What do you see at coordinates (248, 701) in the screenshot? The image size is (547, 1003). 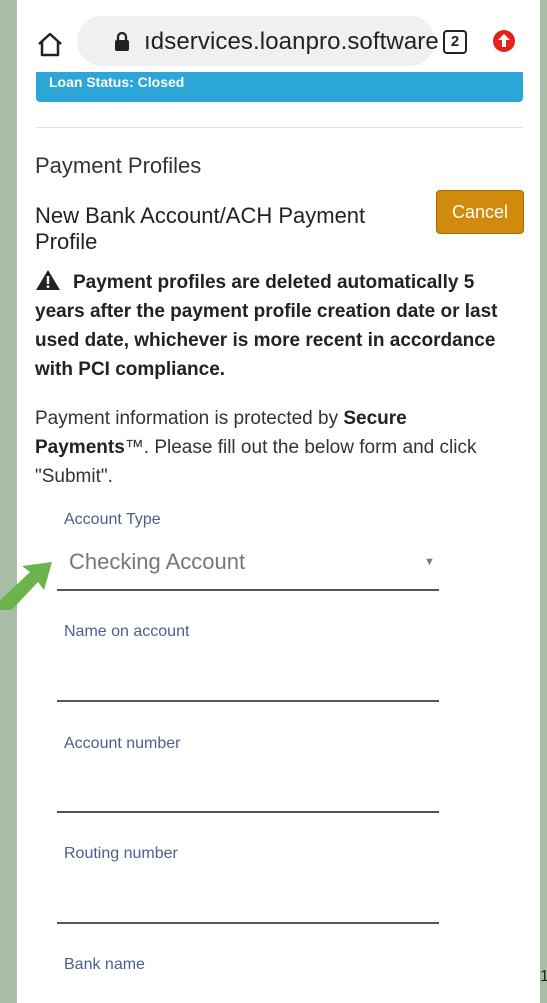 I see `name-on-account-underline` at bounding box center [248, 701].